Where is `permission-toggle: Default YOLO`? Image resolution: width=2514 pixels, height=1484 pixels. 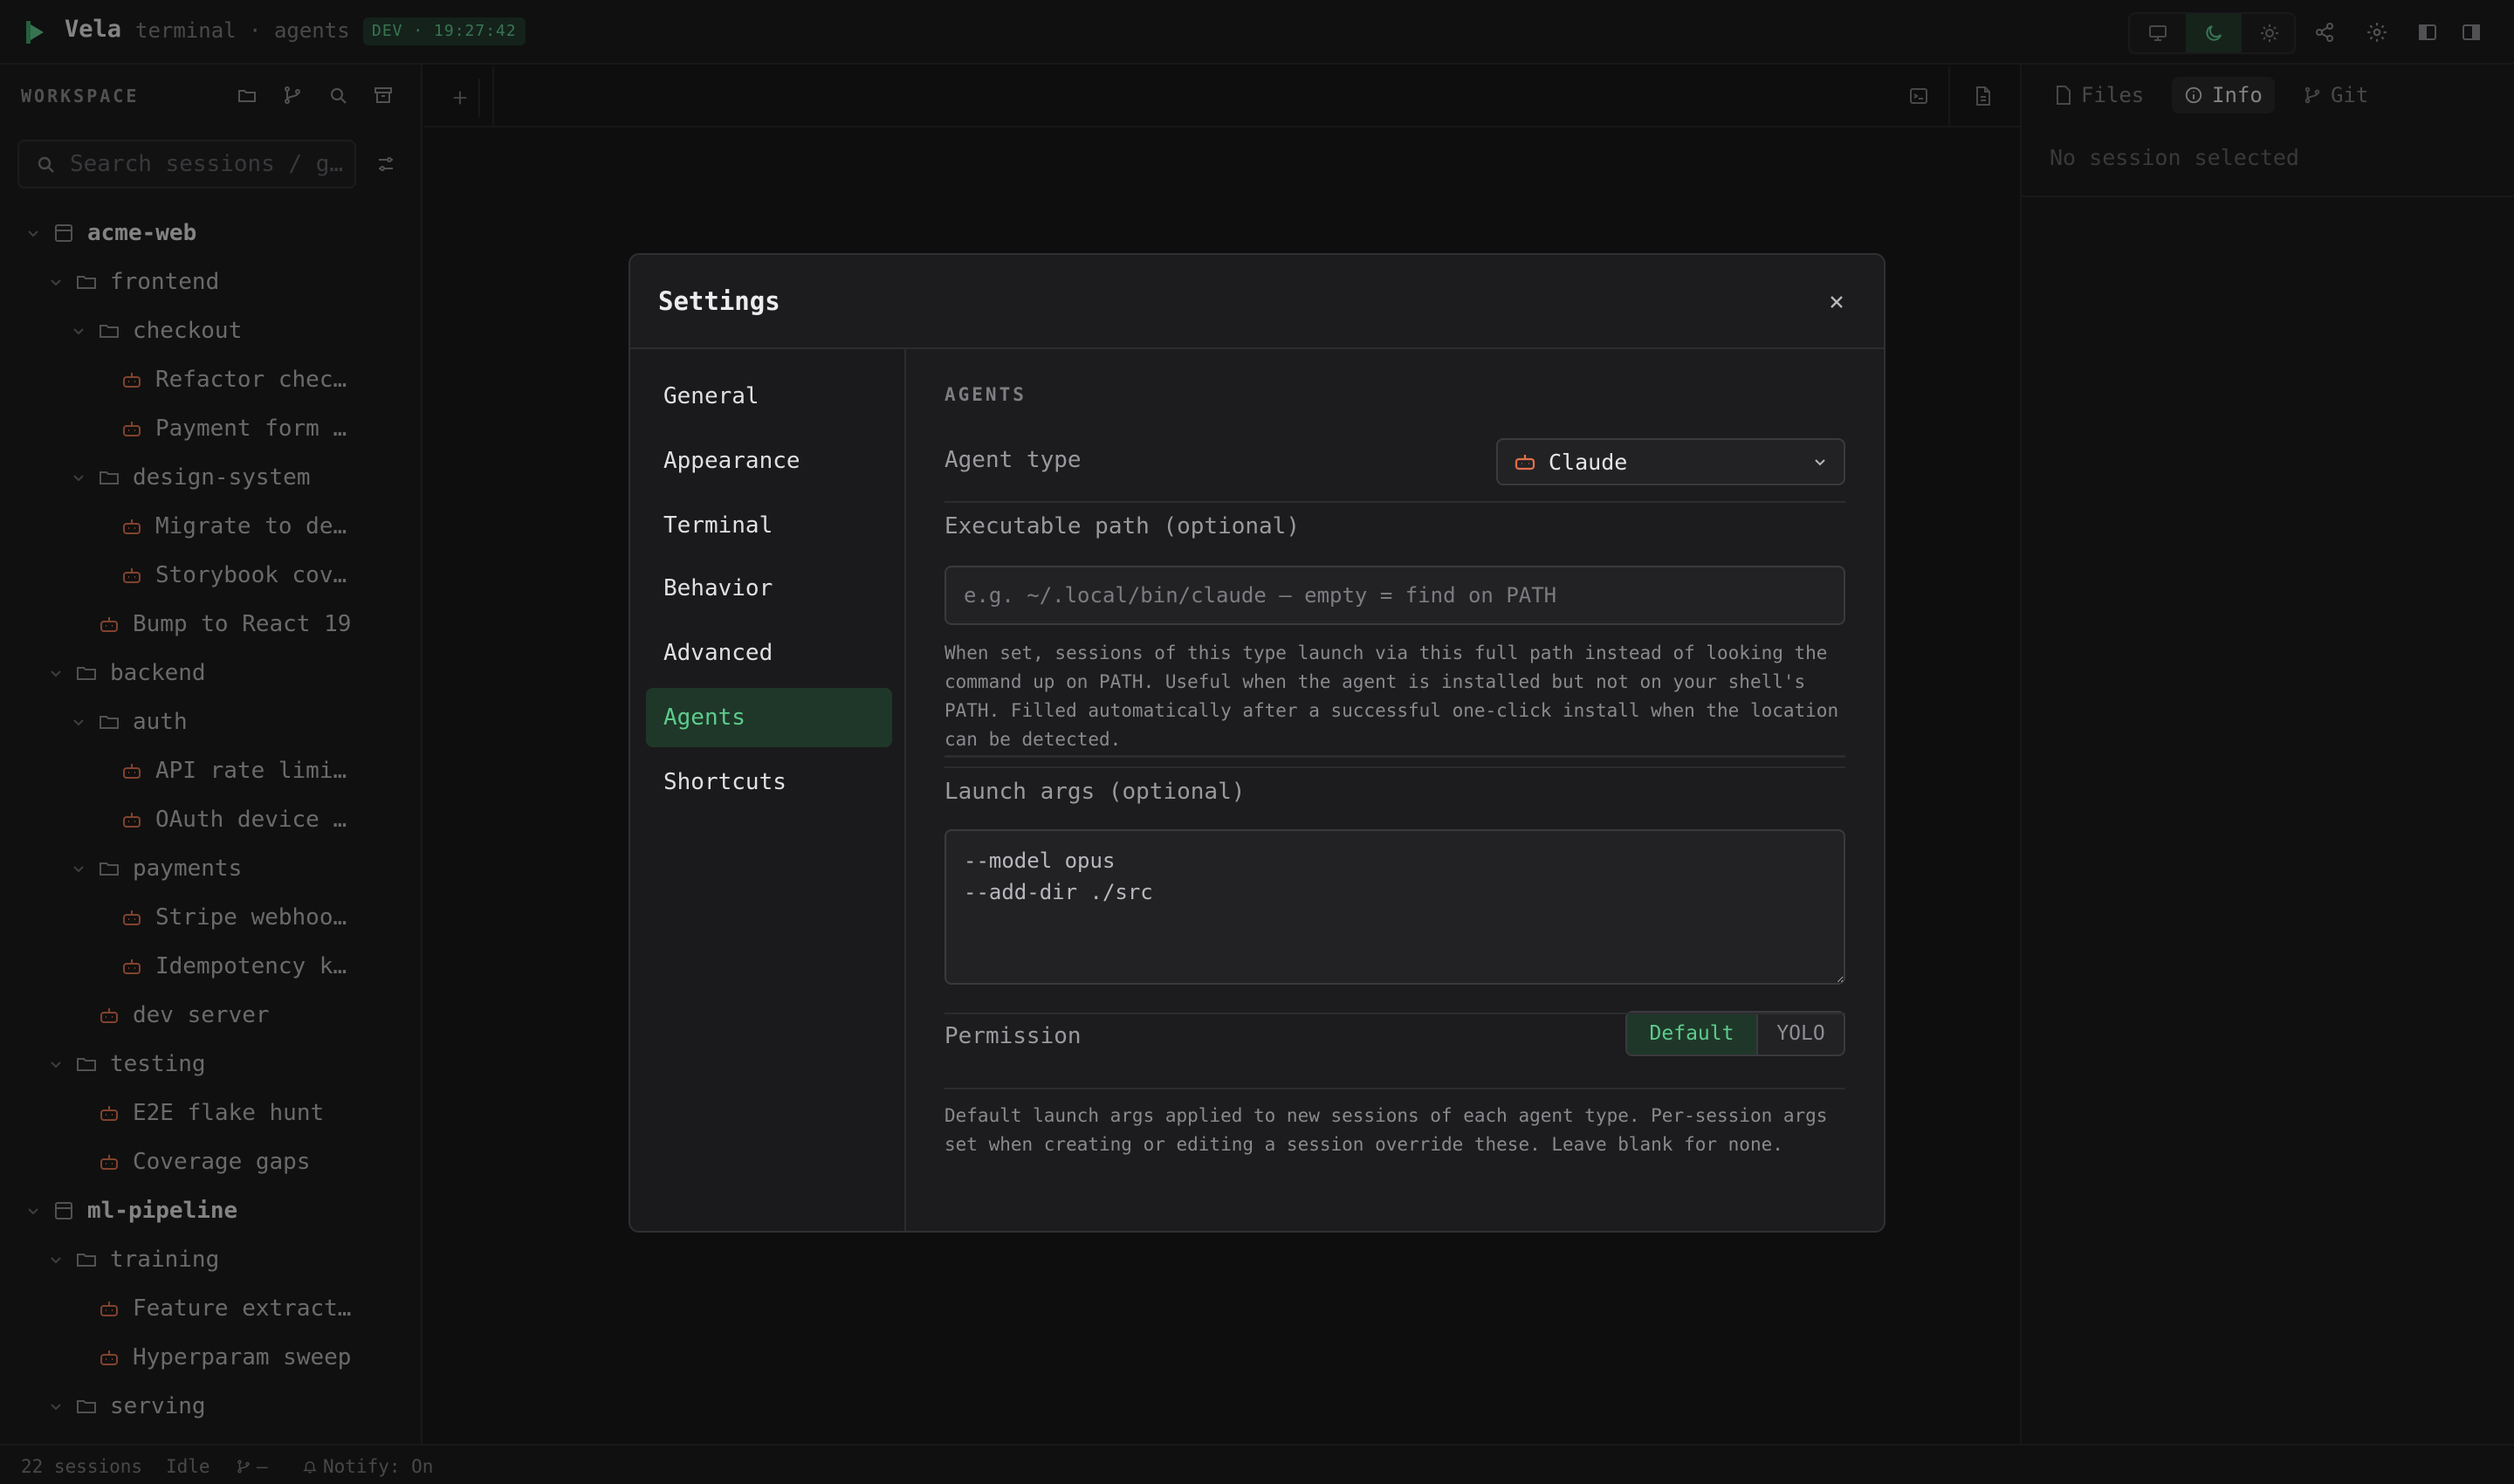 permission-toggle: Default YOLO is located at coordinates (1735, 1033).